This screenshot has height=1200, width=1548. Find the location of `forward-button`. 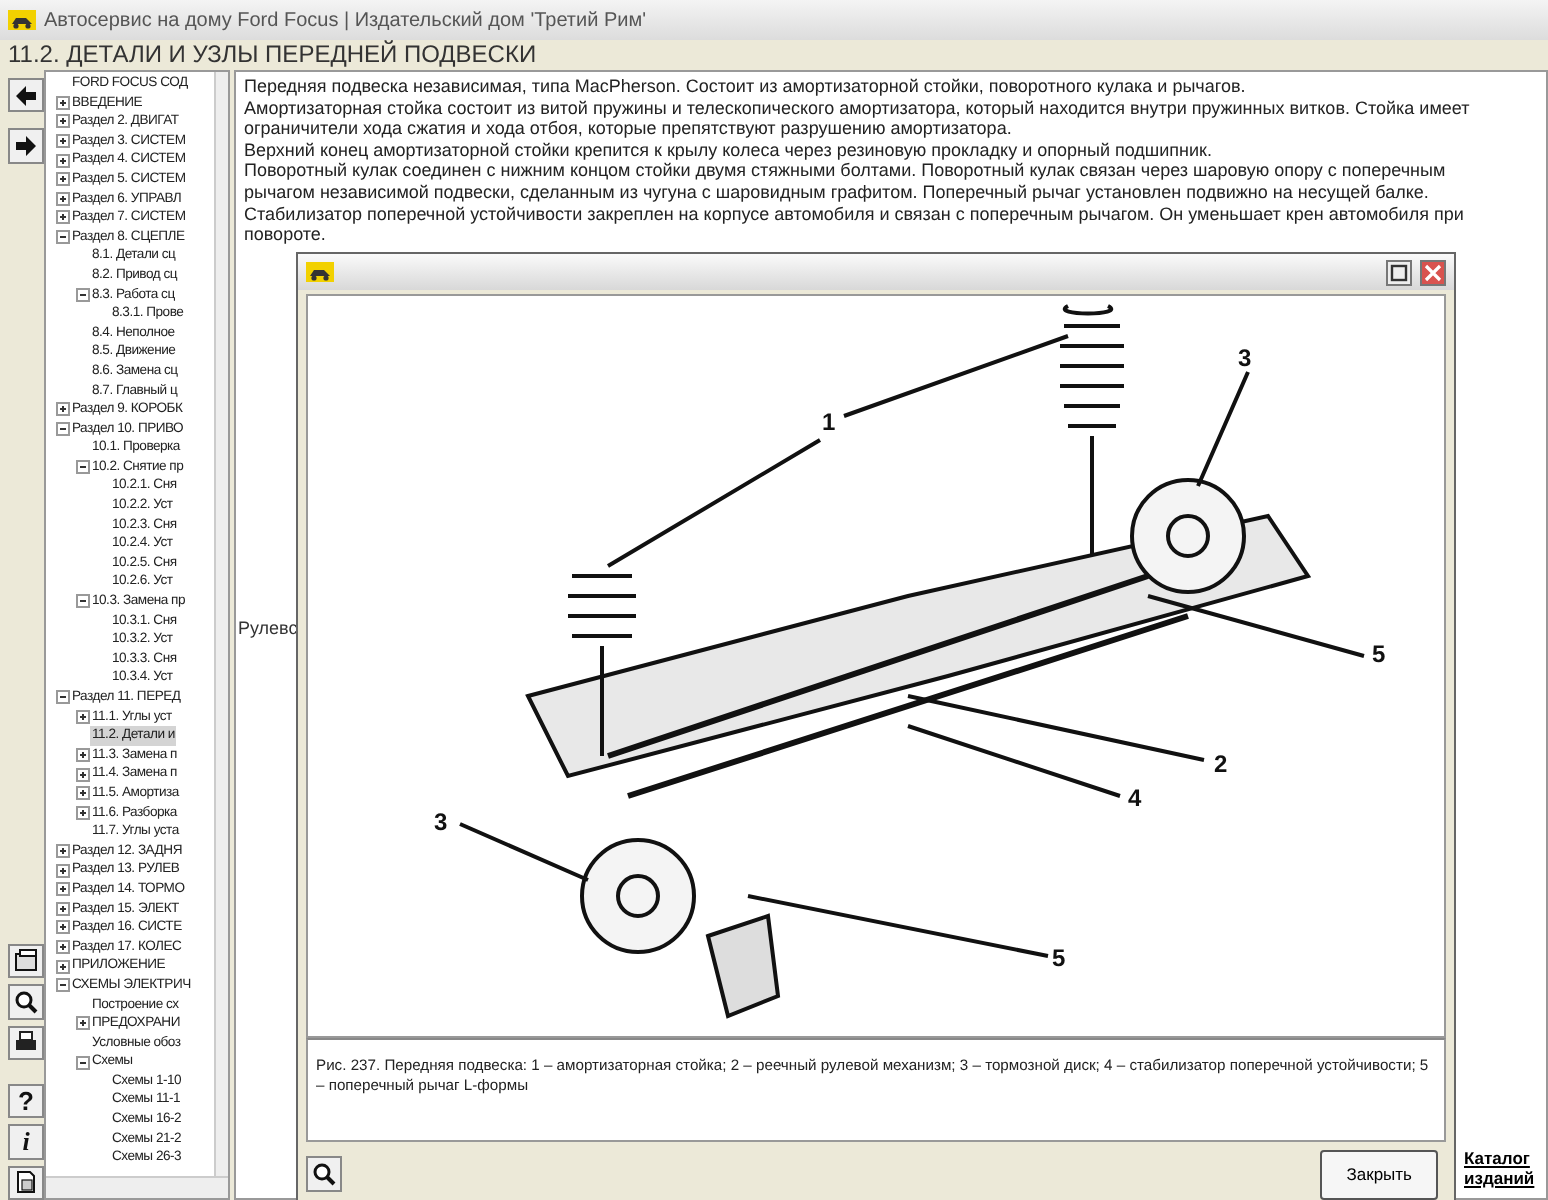

forward-button is located at coordinates (26, 146).